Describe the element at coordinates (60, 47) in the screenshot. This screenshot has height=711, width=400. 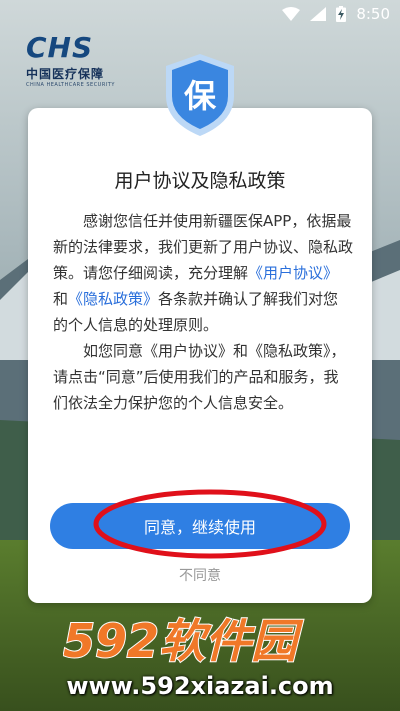
I see `logo-mark: CHS` at that location.